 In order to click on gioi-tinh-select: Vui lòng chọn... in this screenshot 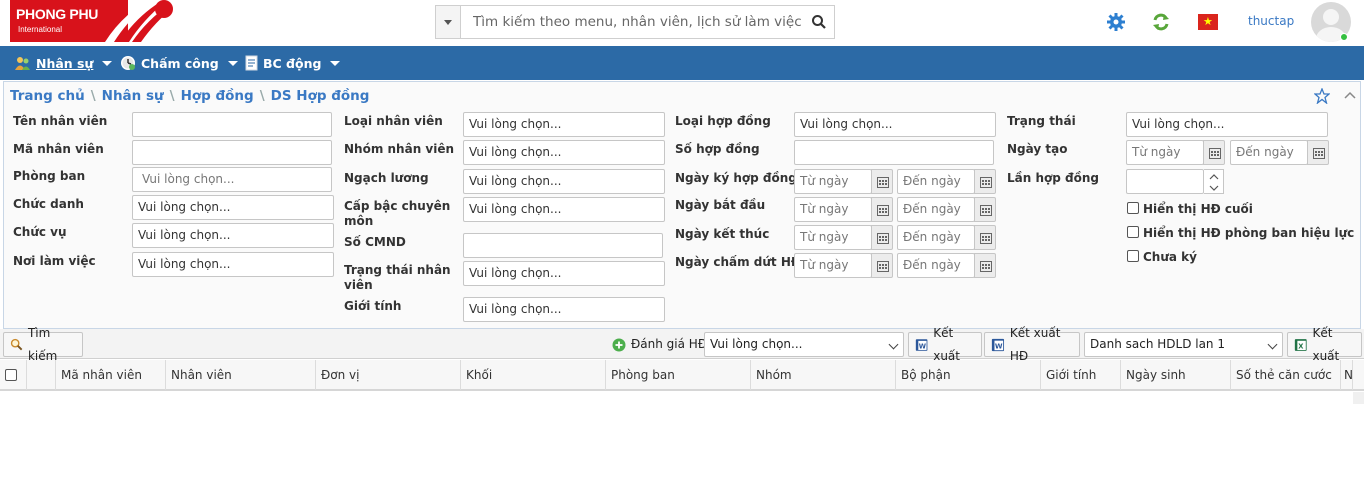, I will do `click(564, 309)`.